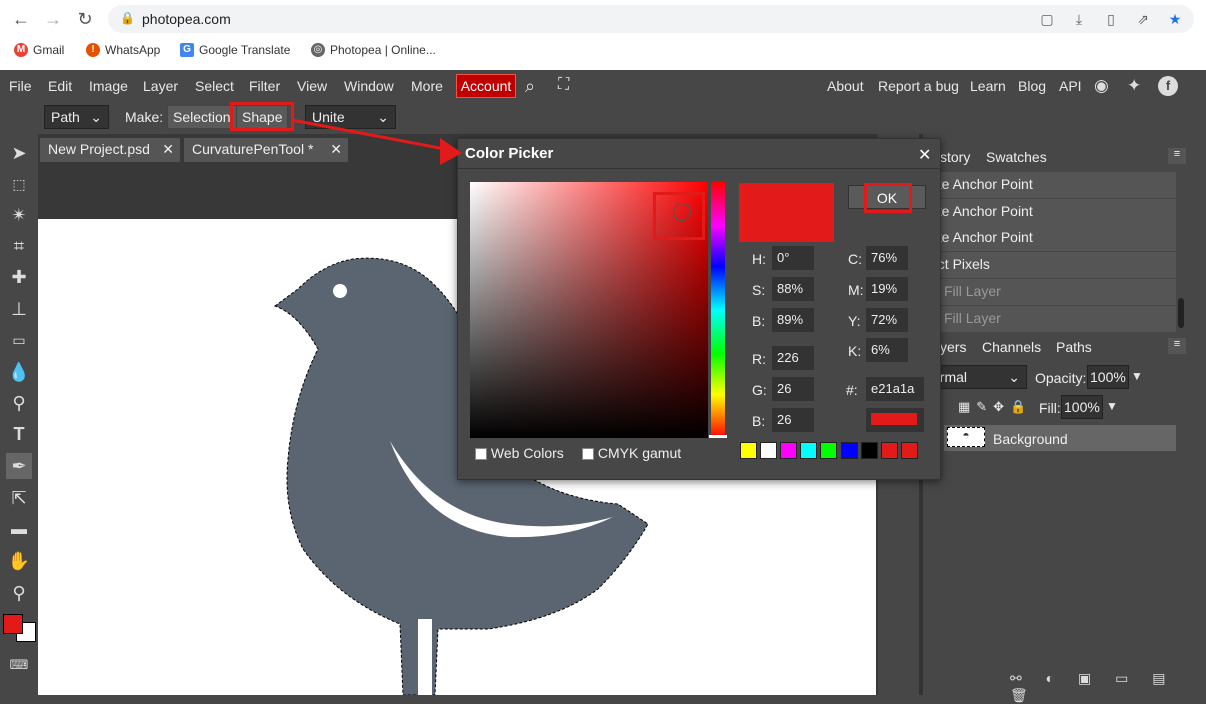 Image resolution: width=1206 pixels, height=704 pixels. Describe the element at coordinates (793, 358) in the screenshot. I see `red-field: 226` at that location.